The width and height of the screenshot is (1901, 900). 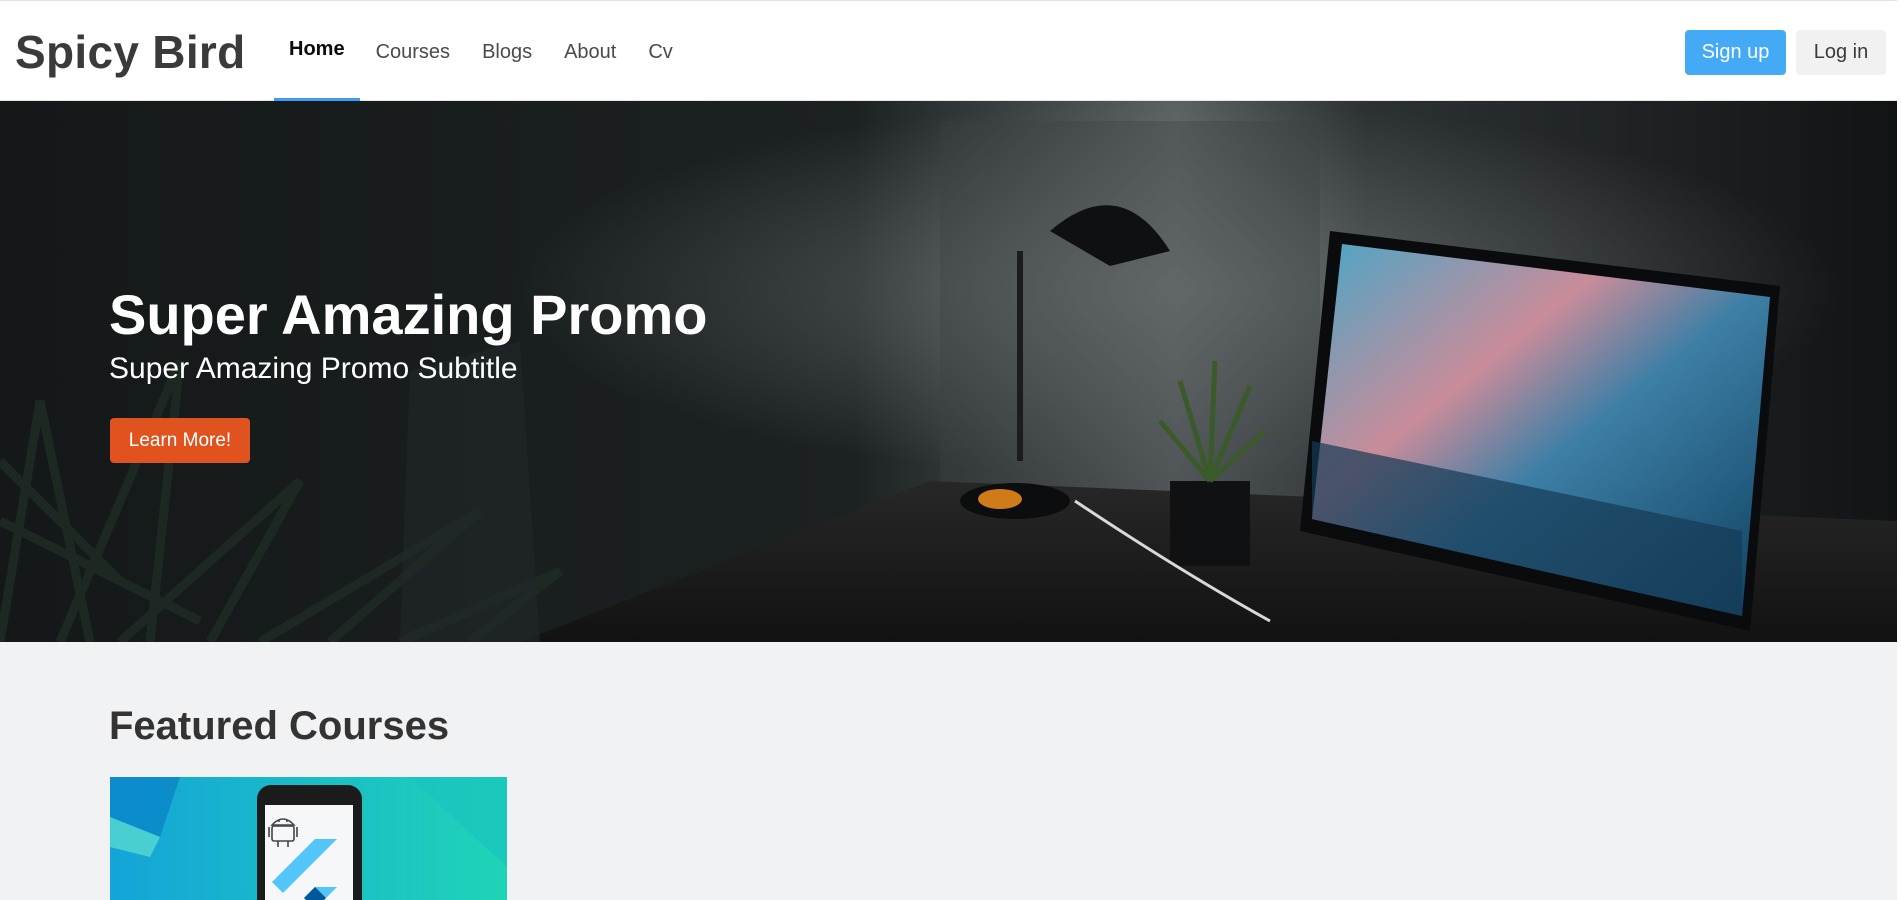 I want to click on flutter-icon, so click(x=304, y=869).